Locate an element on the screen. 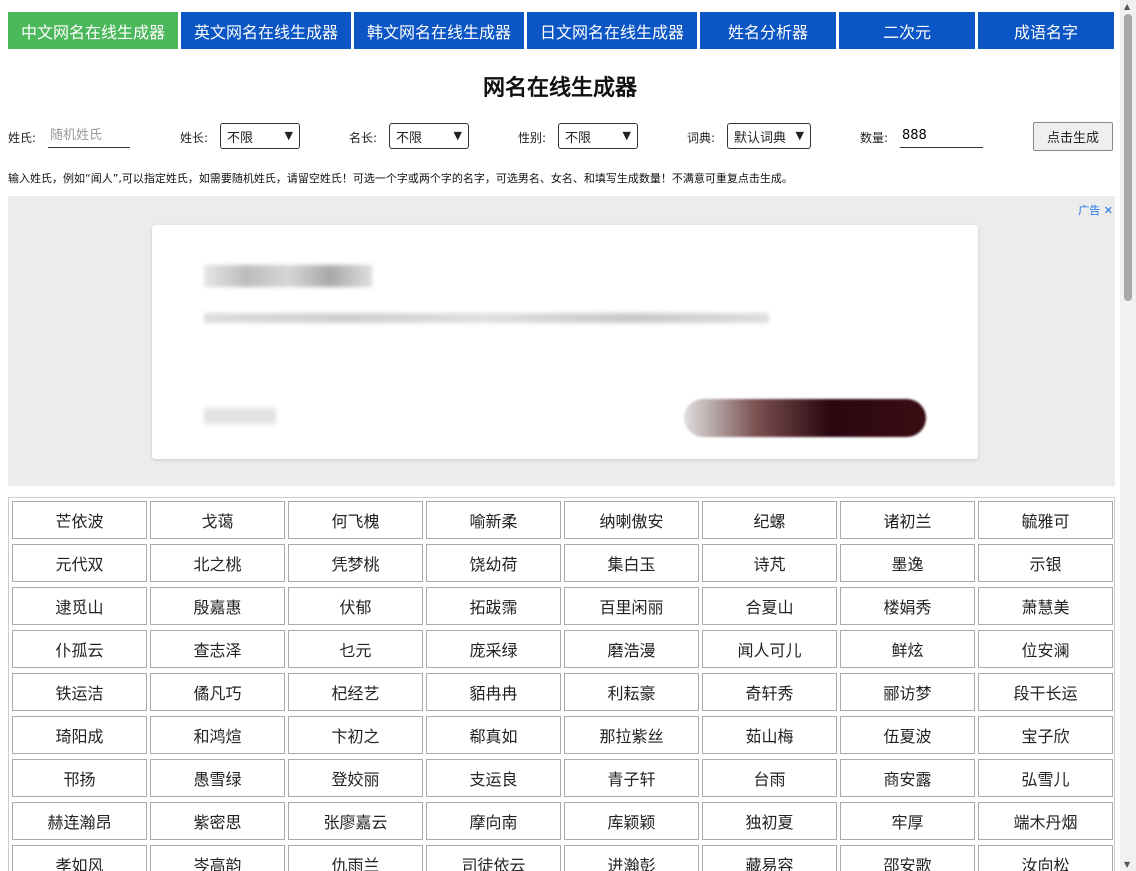 This screenshot has width=1136, height=871. name-cell: 卞初之 is located at coordinates (355, 735).